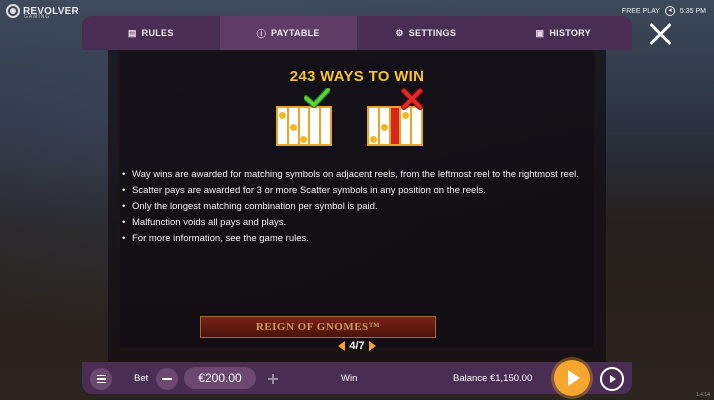 The width and height of the screenshot is (714, 400). What do you see at coordinates (317, 98) in the screenshot?
I see `check-icon` at bounding box center [317, 98].